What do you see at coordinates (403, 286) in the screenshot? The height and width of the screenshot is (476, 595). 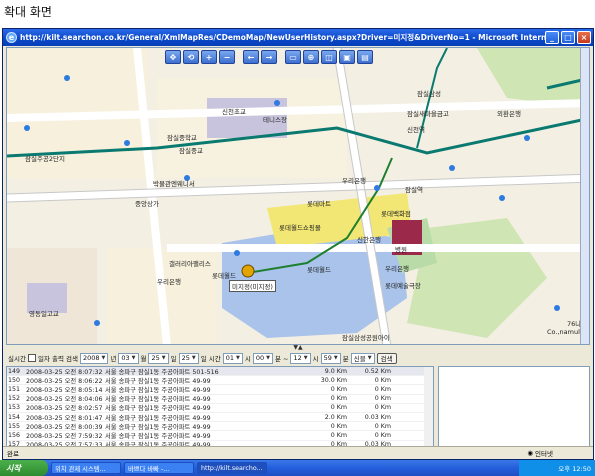 I see `map-label: 롯데예술극장` at bounding box center [403, 286].